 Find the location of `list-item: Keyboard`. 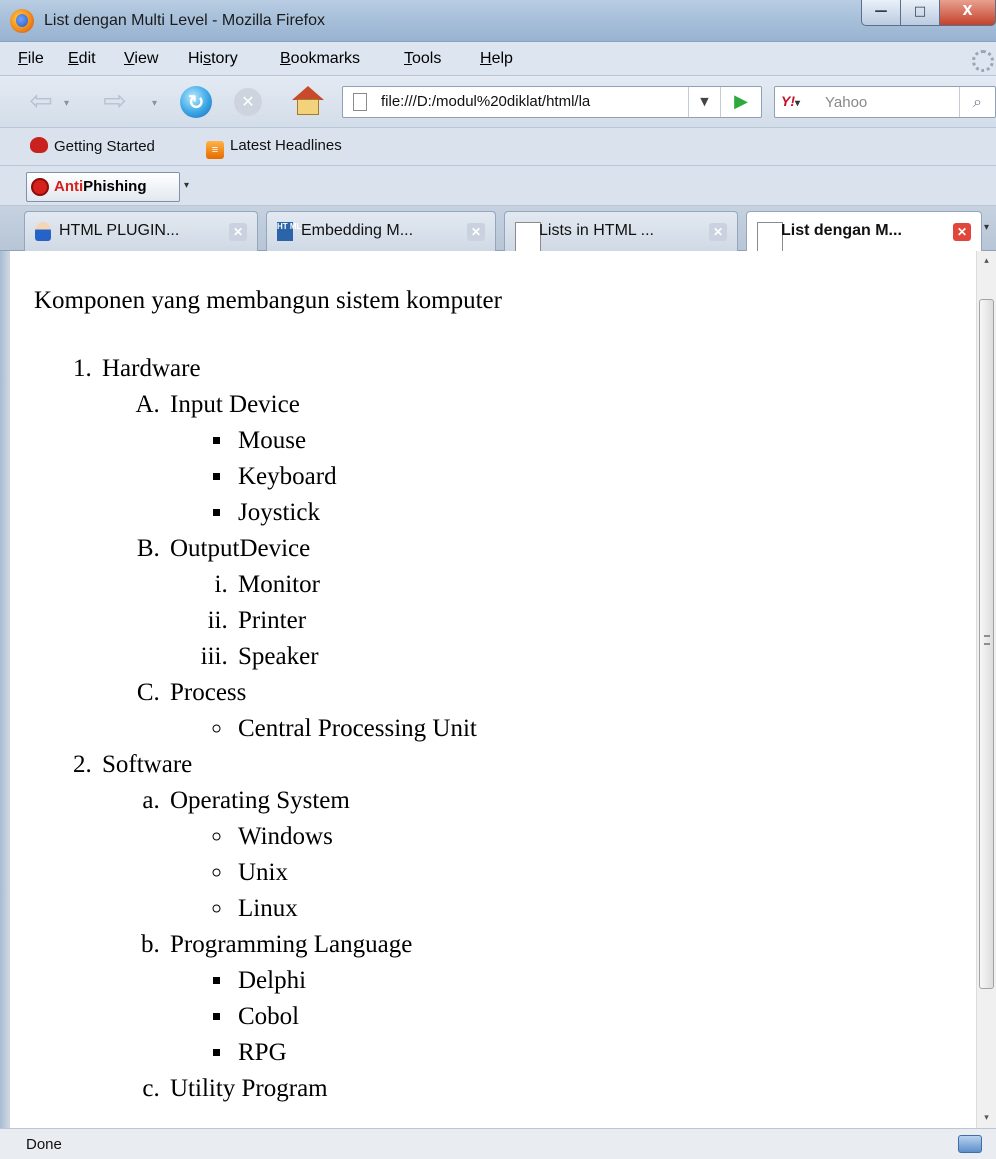

list-item: Keyboard is located at coordinates (605, 477).